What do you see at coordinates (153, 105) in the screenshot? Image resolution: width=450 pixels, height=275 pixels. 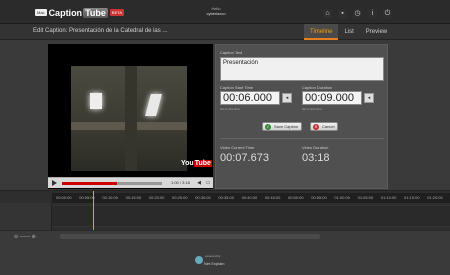 I see `scene-window-right` at bounding box center [153, 105].